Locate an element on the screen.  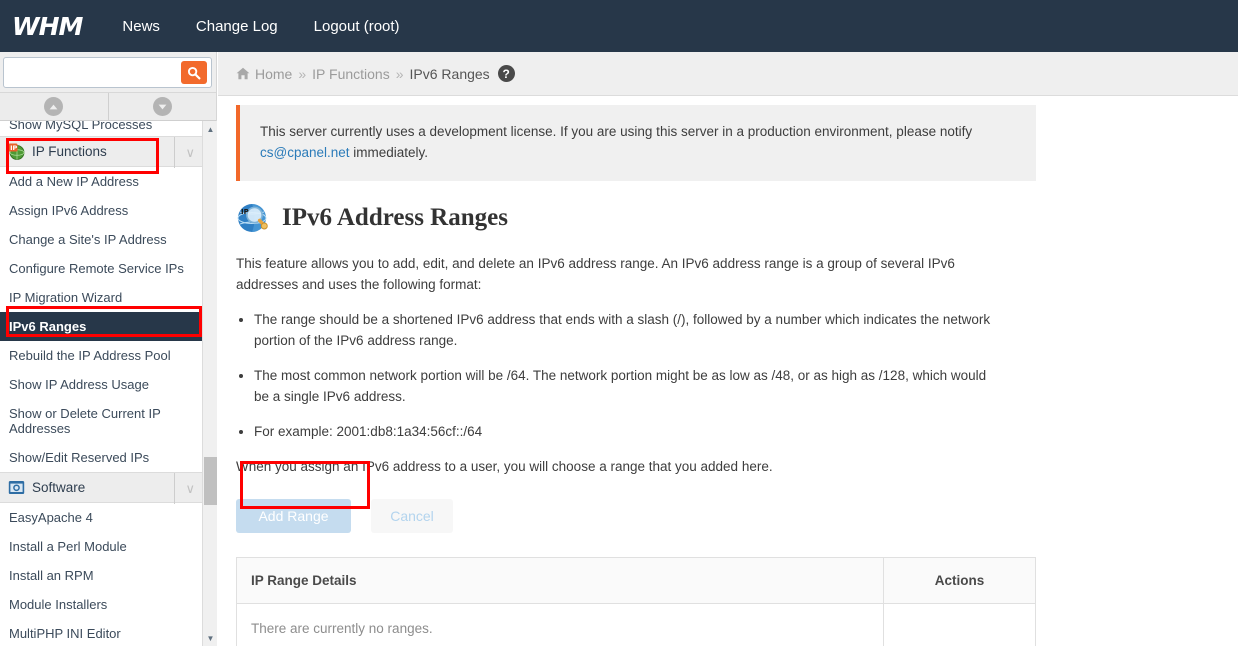
scrollbar-thumb is located at coordinates (210, 481).